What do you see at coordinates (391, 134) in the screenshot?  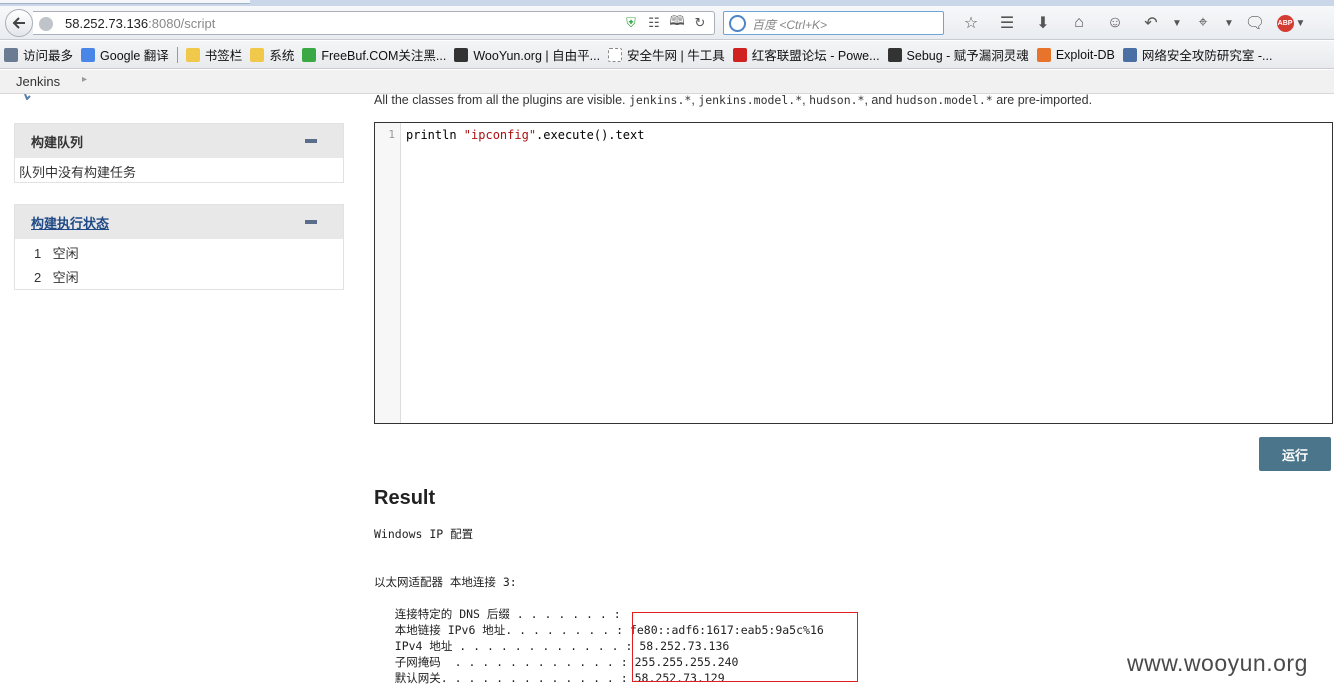 I see `line-number: 1` at bounding box center [391, 134].